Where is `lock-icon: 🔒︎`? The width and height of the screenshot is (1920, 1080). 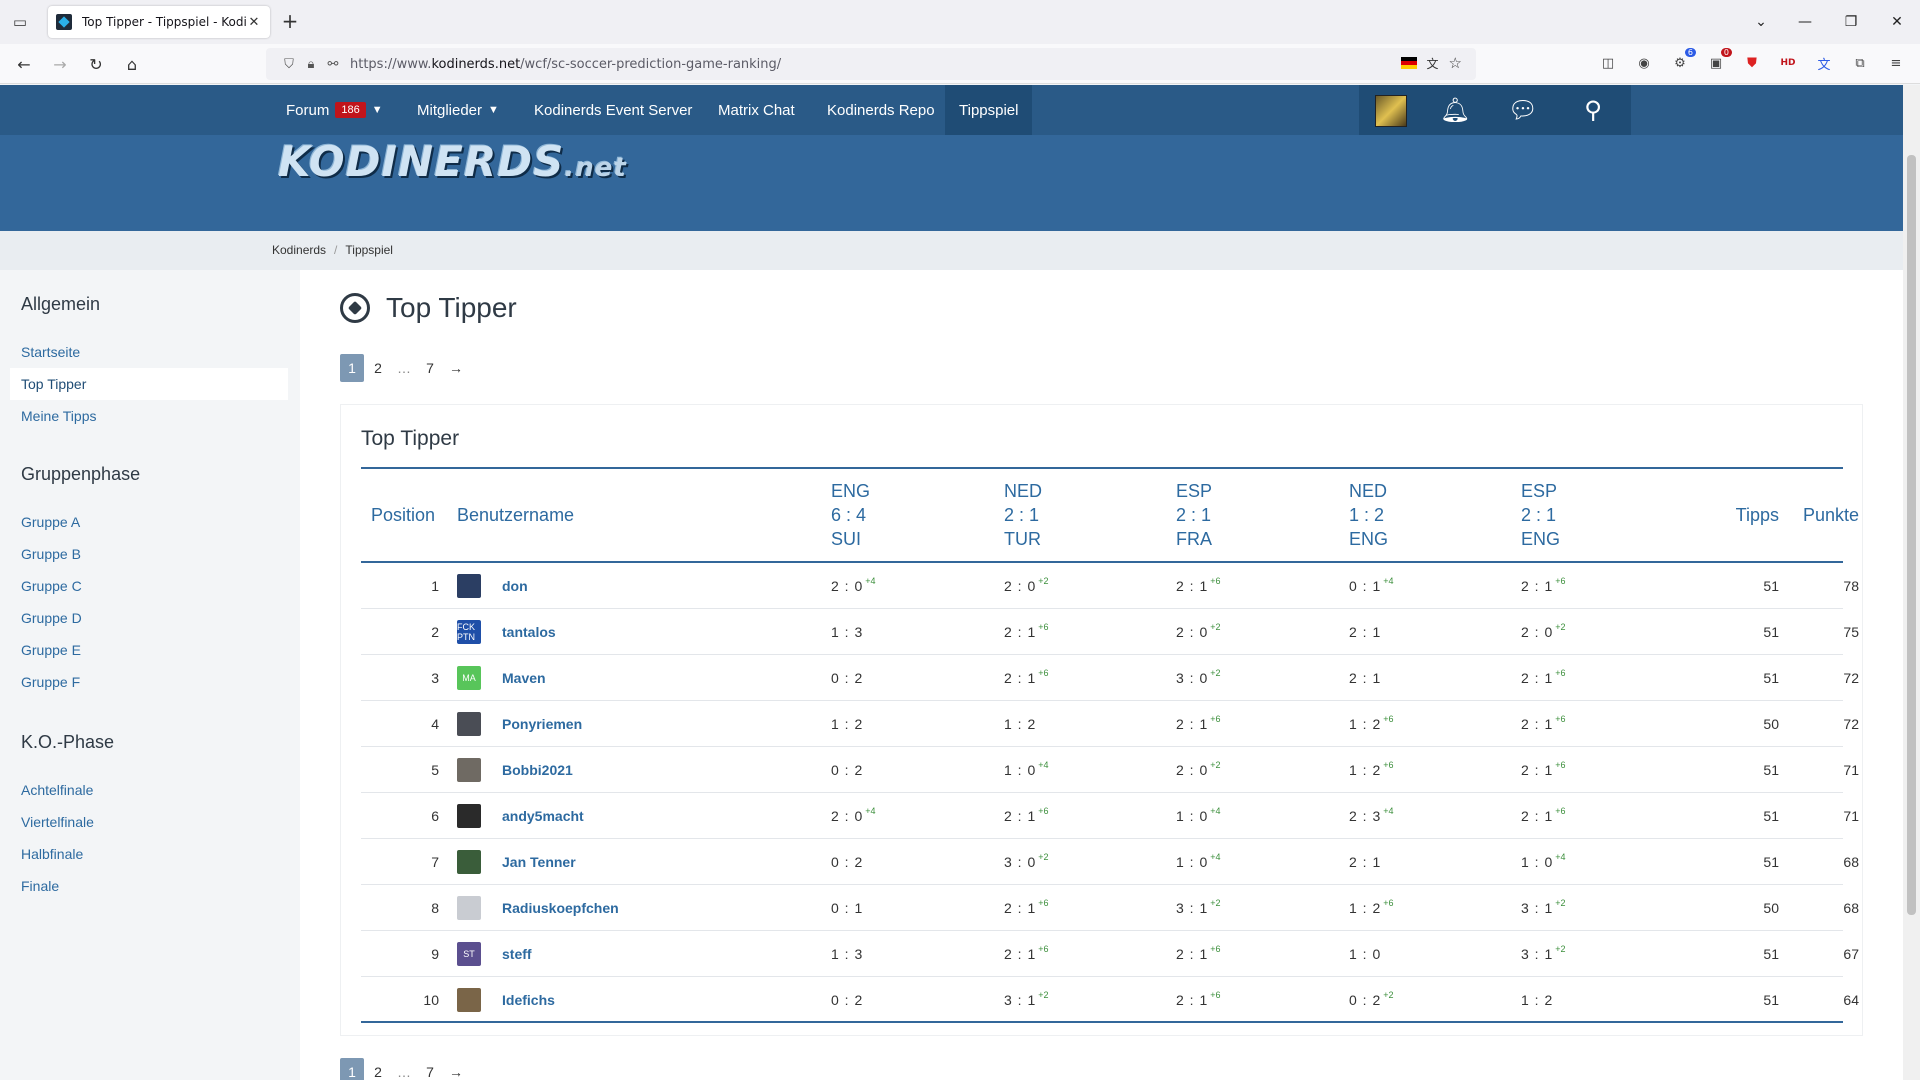
lock-icon: 🔒︎ is located at coordinates (311, 64).